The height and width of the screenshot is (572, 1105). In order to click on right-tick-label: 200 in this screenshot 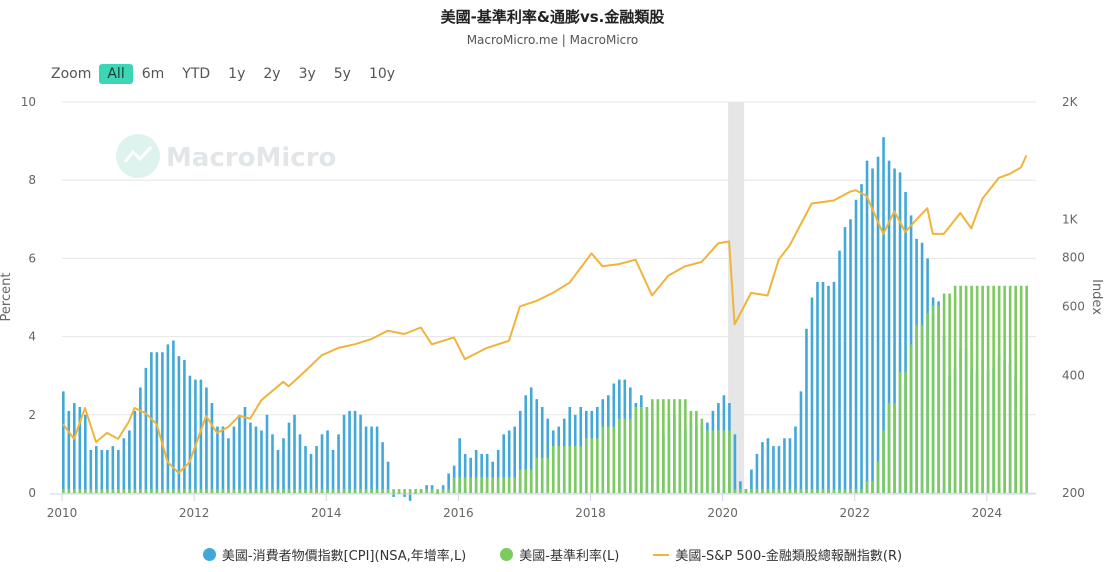, I will do `click(1073, 493)`.